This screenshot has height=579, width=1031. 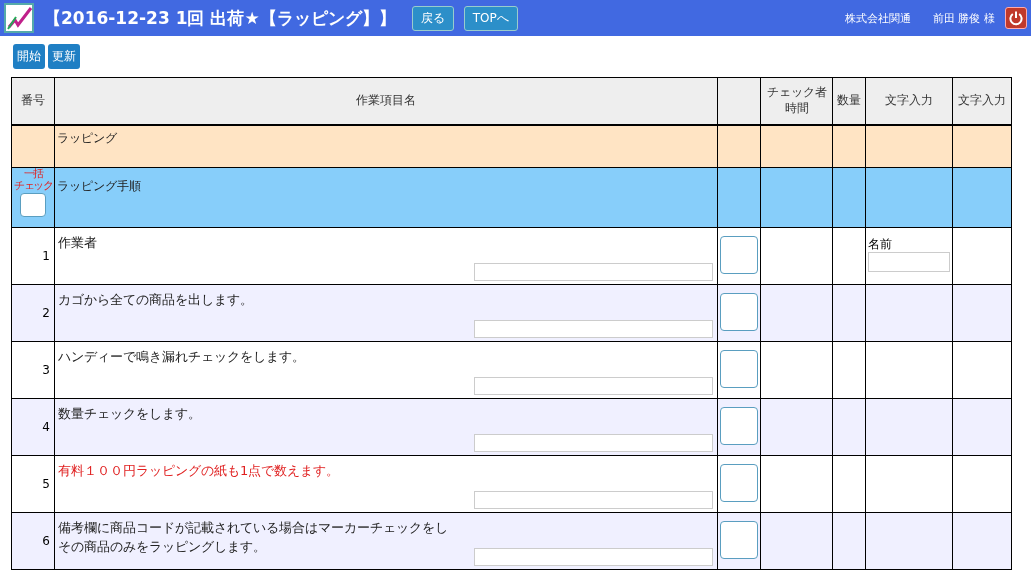 I want to click on nav-button: 戻る, so click(x=432, y=18).